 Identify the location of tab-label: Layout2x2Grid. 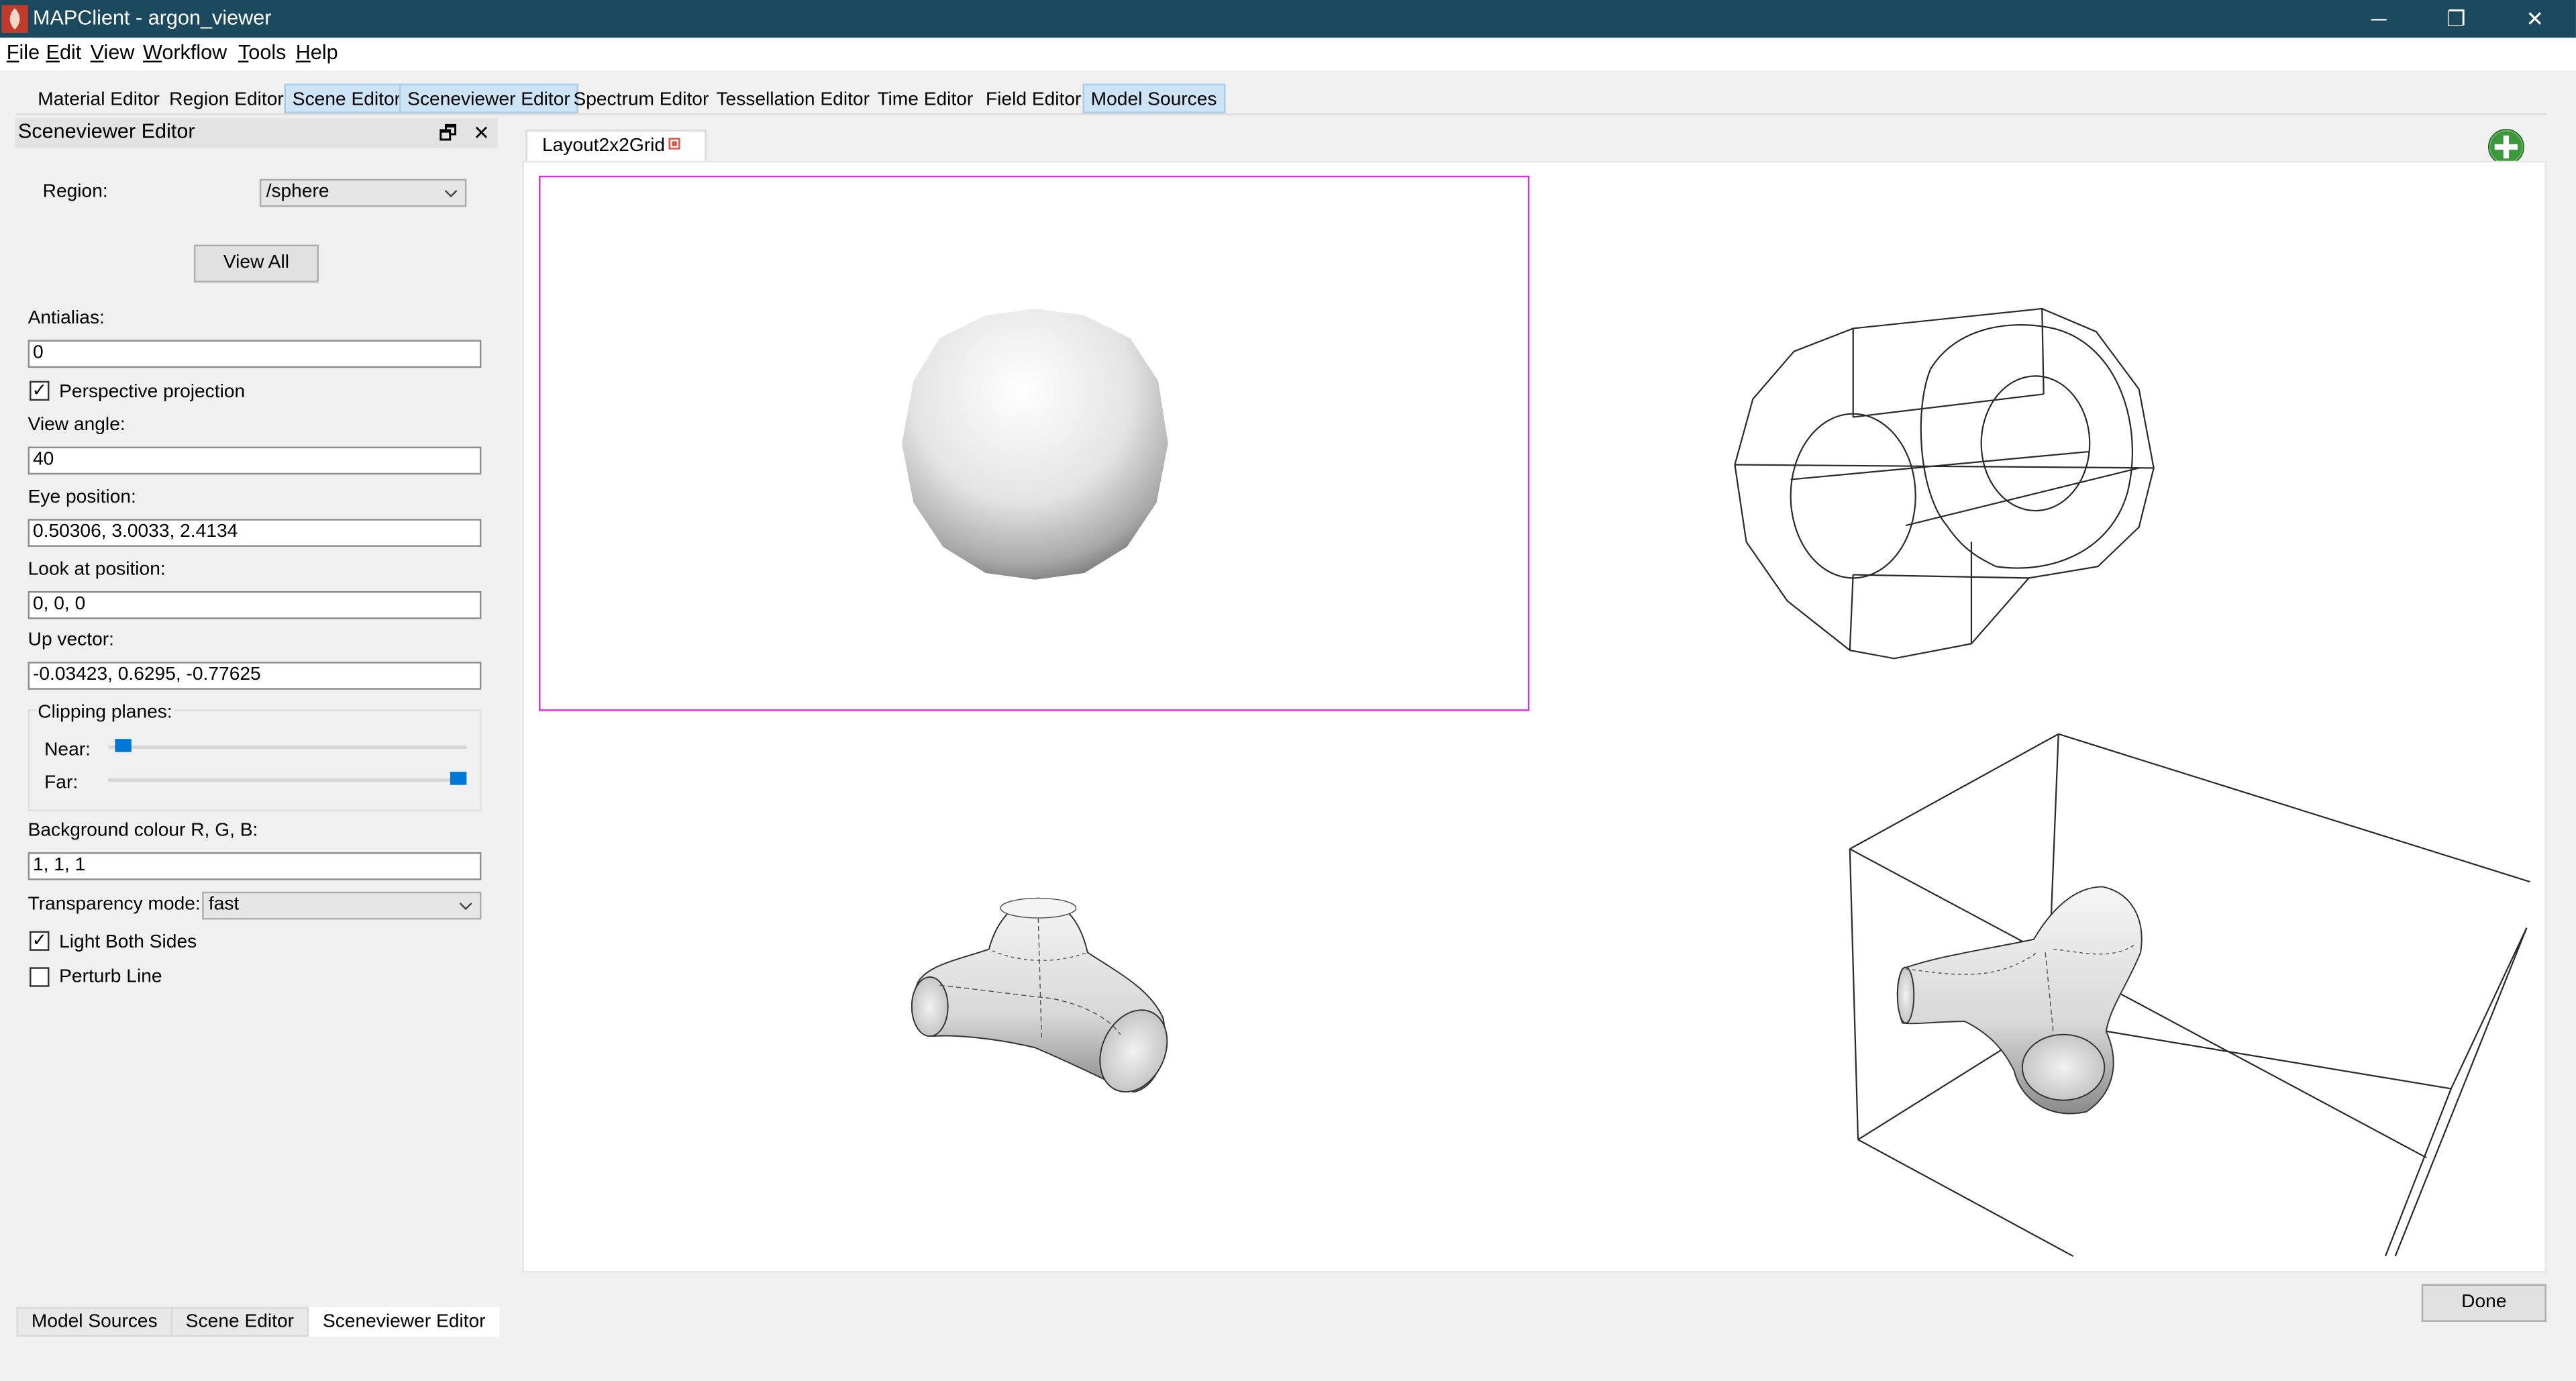
(604, 146).